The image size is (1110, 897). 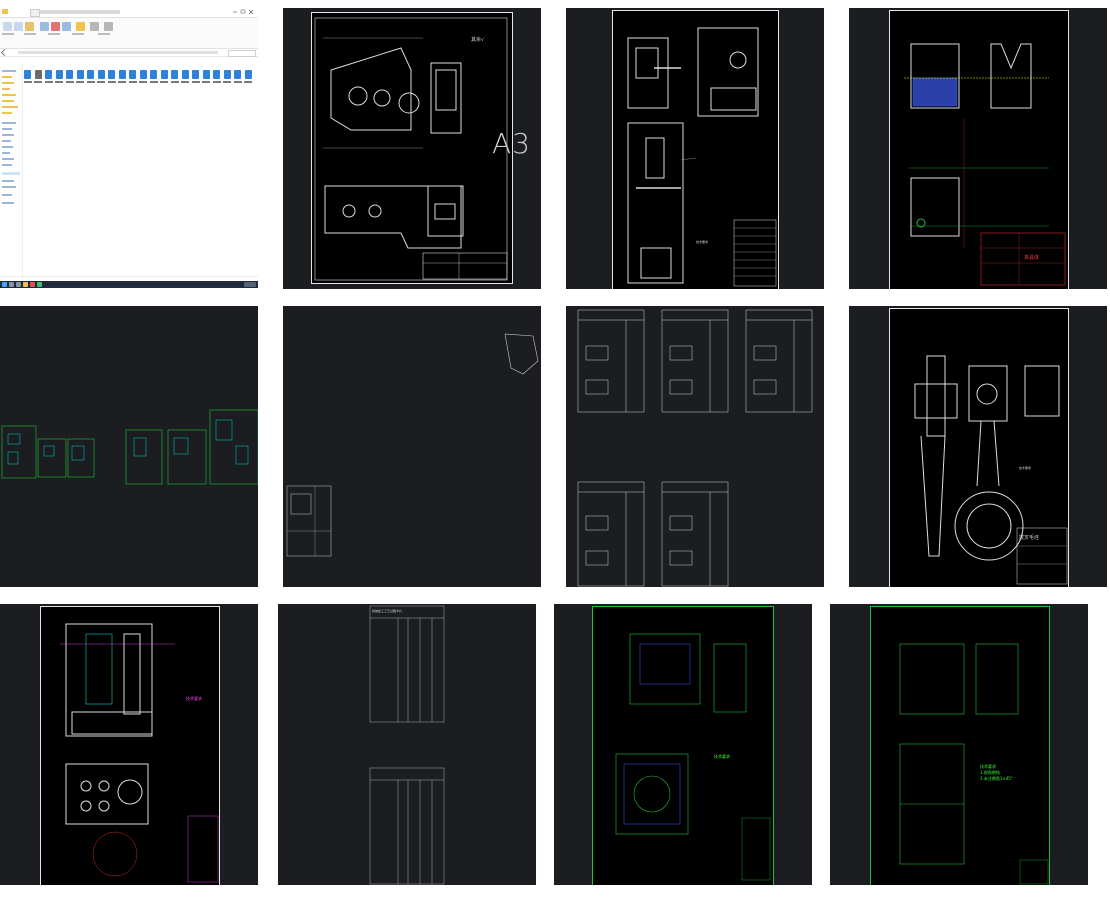 What do you see at coordinates (18, 284) in the screenshot?
I see `taskview-icon` at bounding box center [18, 284].